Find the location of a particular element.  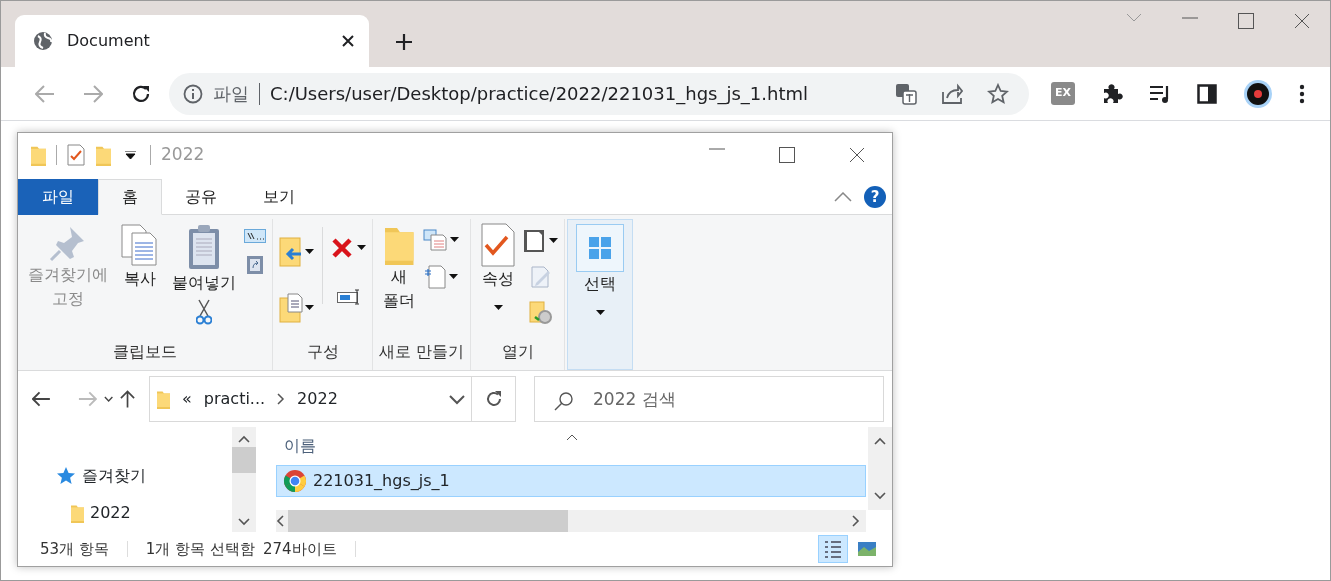

nav-pane-item: 즐겨찾기 is located at coordinates (125, 475).